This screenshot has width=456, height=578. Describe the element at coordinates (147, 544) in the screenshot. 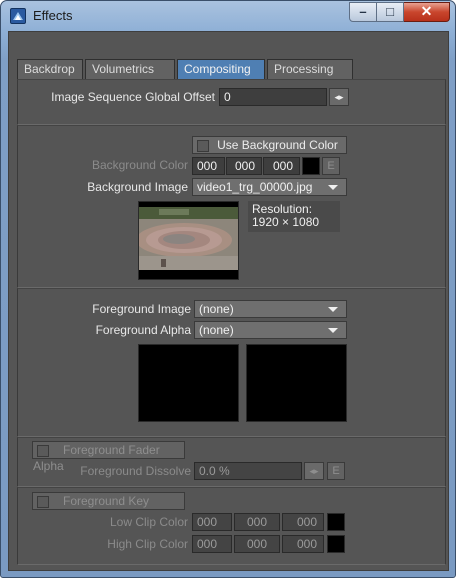

I see `high-clip-color-label: High Clip Color` at that location.